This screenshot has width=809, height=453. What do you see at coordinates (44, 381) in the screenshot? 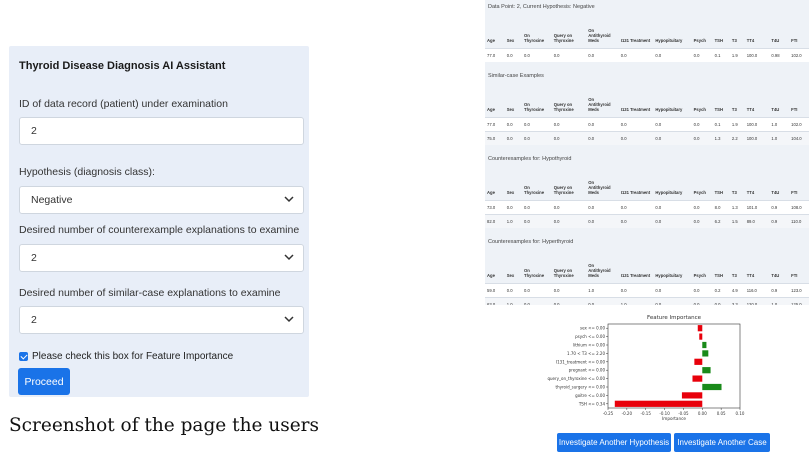
I see `proceed-button: Proceed` at bounding box center [44, 381].